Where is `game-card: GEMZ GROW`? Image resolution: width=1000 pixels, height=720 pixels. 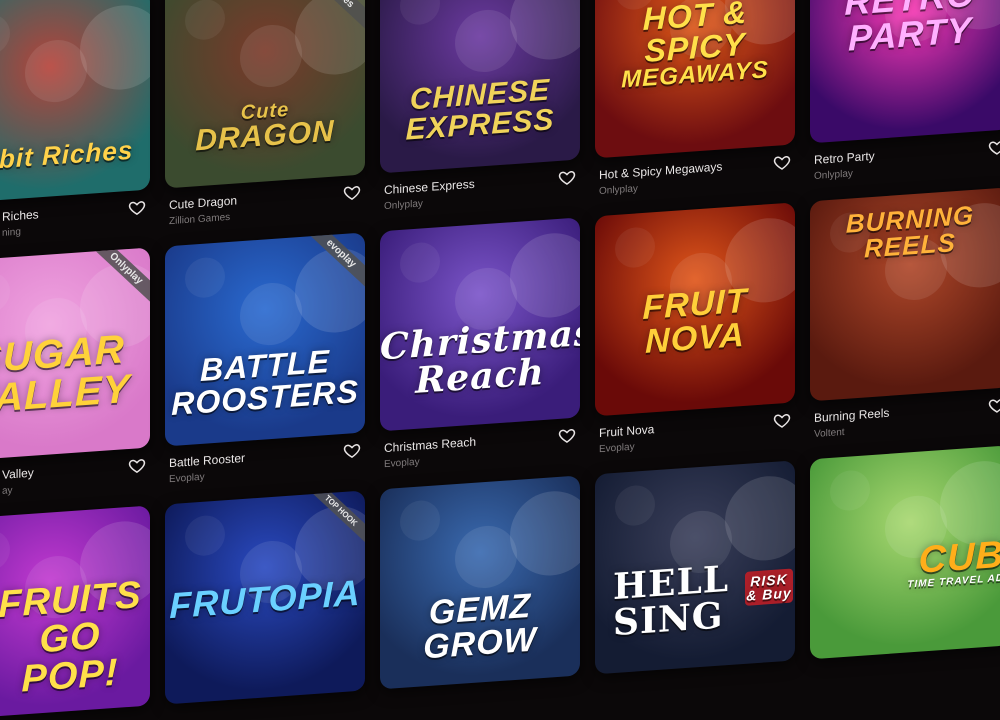
game-card: GEMZ GROW is located at coordinates (480, 582).